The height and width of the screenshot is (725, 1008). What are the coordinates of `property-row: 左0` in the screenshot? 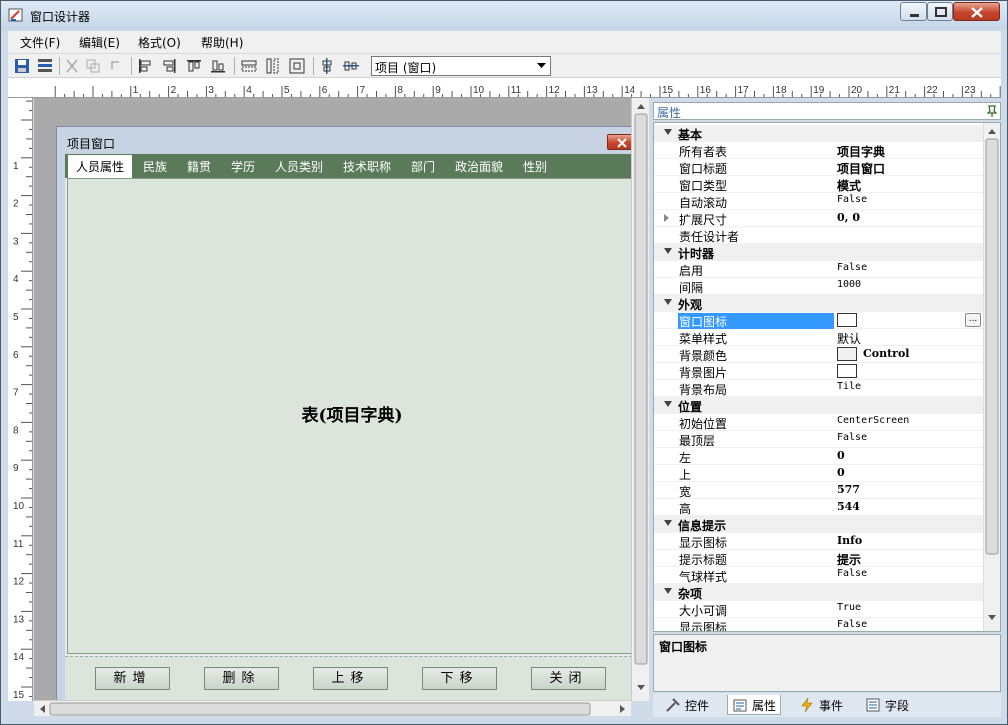 It's located at (819, 456).